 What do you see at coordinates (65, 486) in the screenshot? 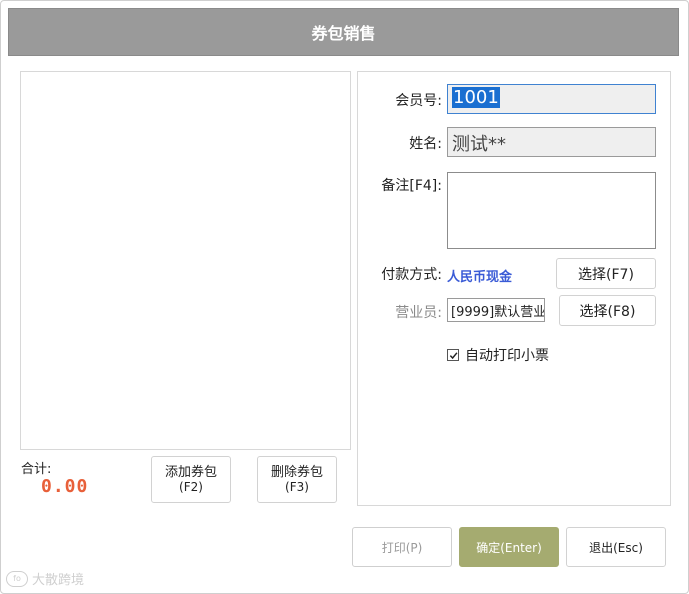
I see `total-value: 0.00` at bounding box center [65, 486].